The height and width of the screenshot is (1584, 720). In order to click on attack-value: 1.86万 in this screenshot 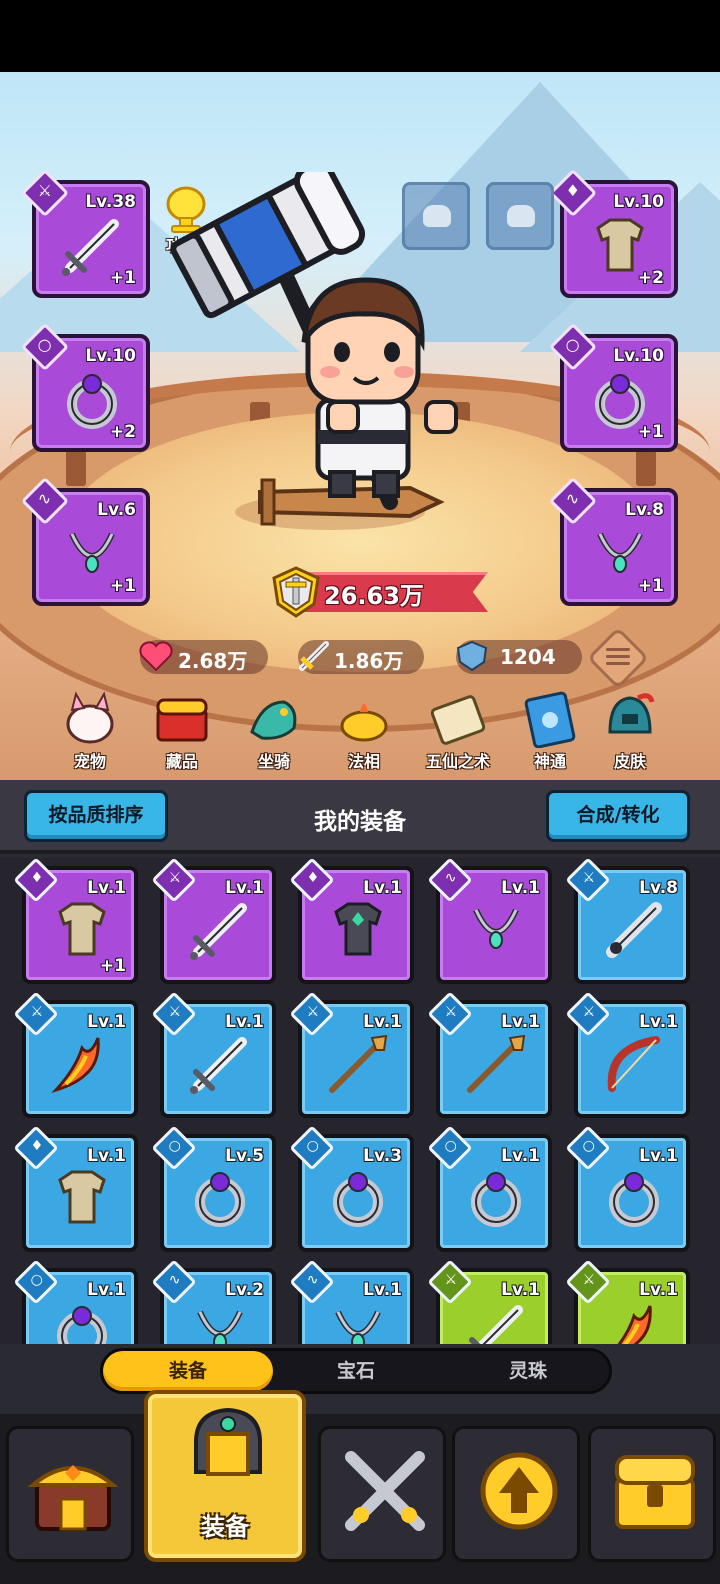, I will do `click(369, 661)`.